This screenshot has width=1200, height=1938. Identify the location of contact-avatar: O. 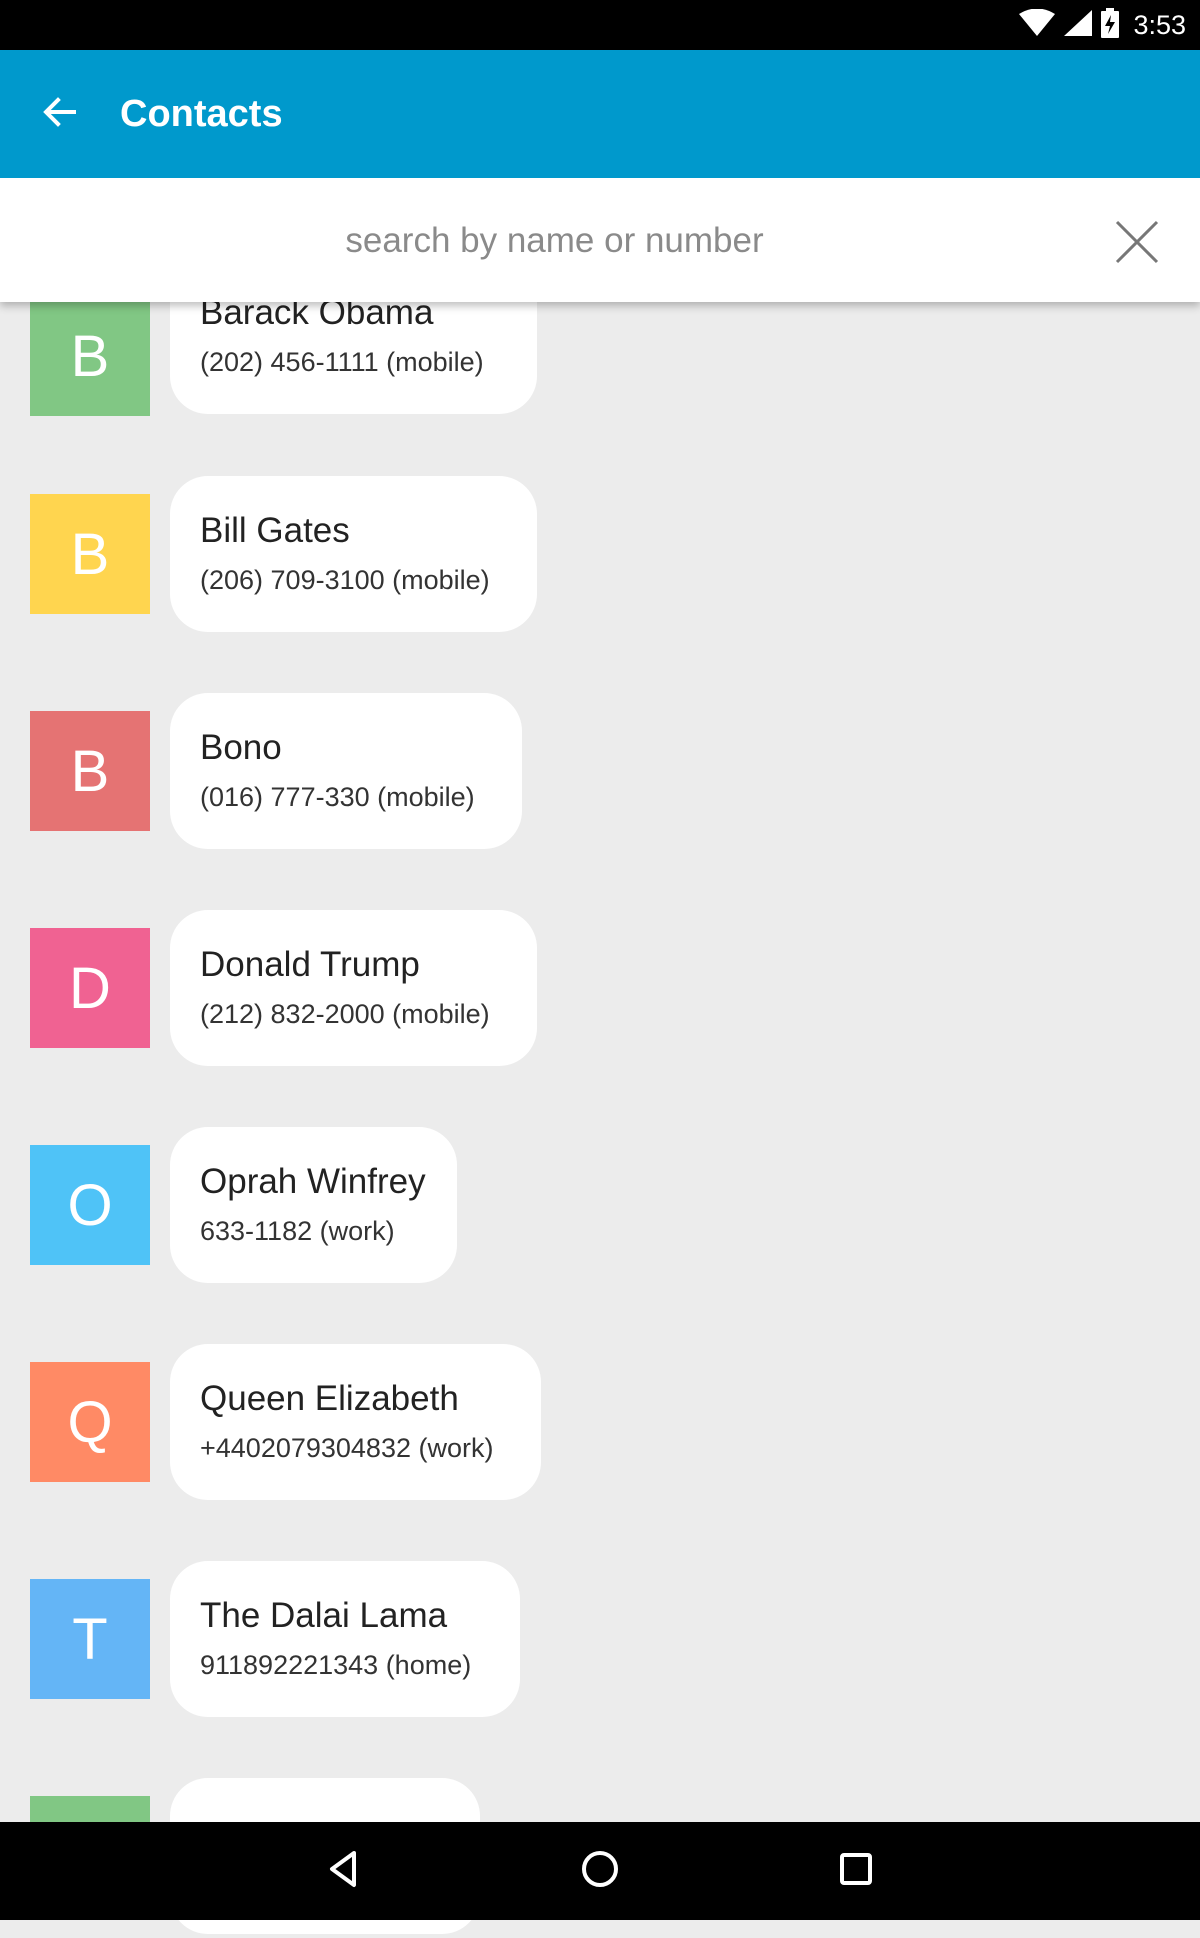
(90, 1205).